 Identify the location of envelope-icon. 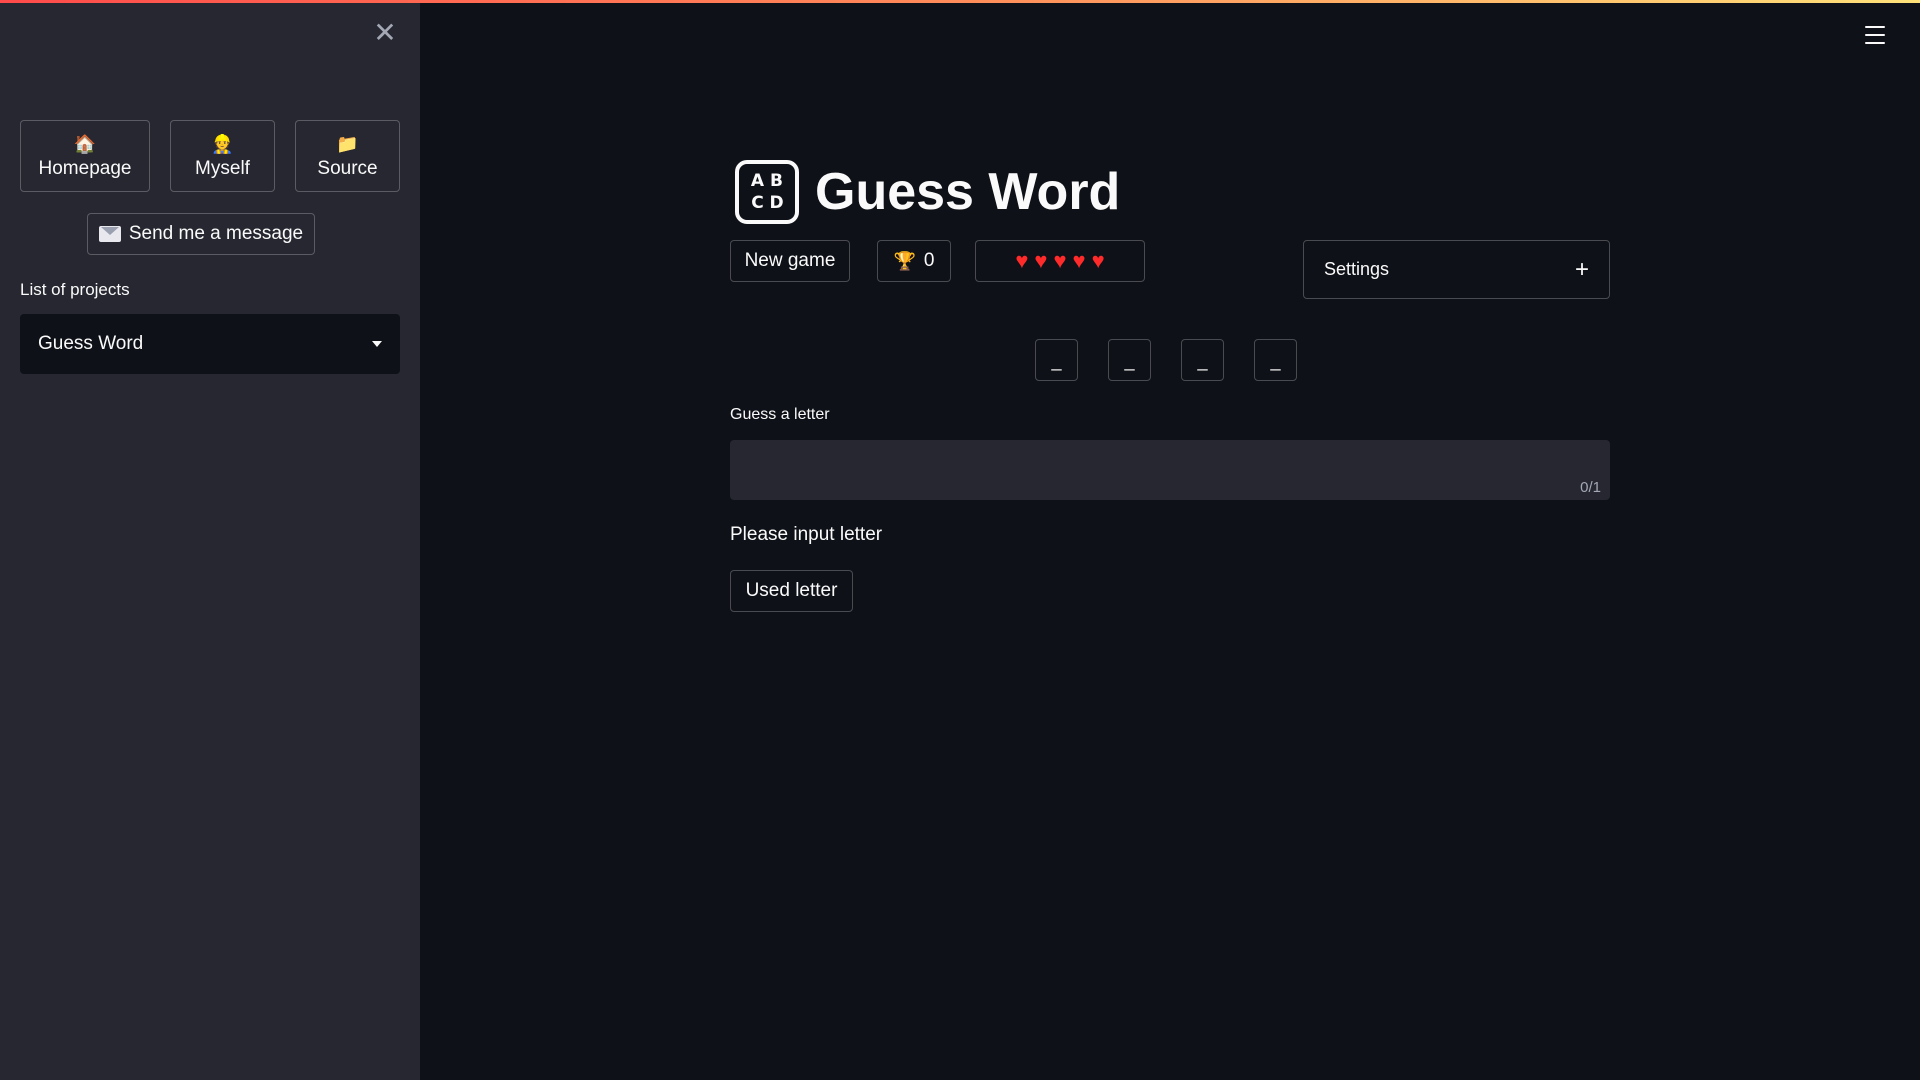
(109, 234).